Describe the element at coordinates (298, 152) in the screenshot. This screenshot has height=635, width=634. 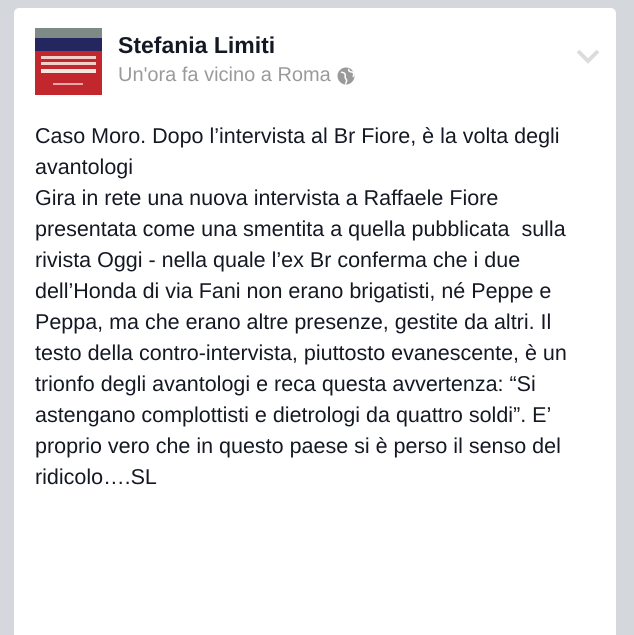
I see `post-text: Caso Moro. Dopo l’intervista al Br Fiore, è la volta degli avantologi` at that location.